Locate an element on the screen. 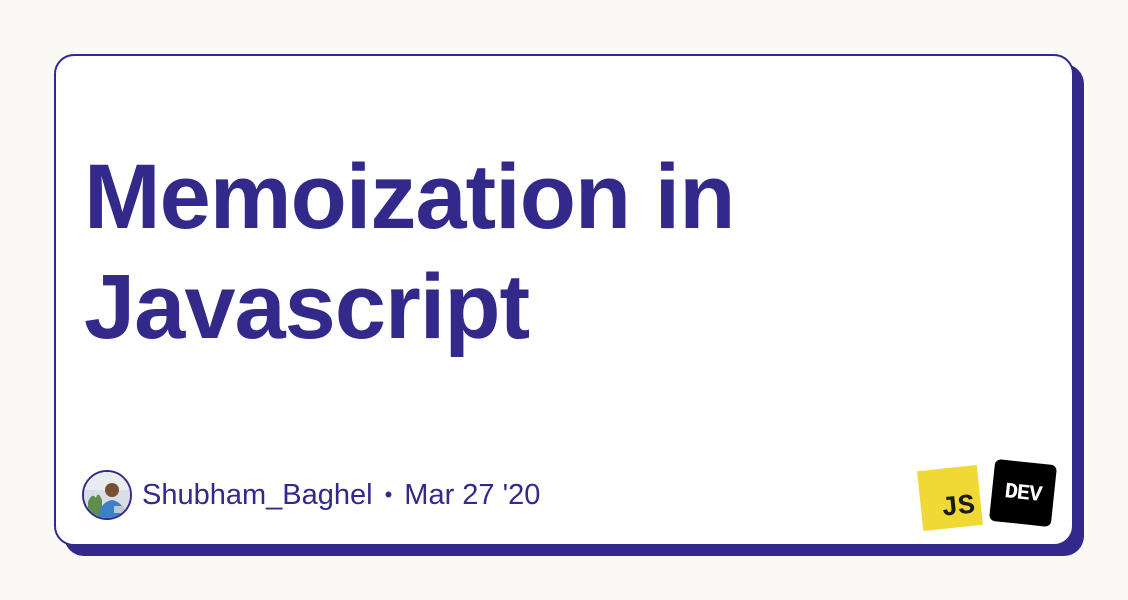  avatar is located at coordinates (107, 495).